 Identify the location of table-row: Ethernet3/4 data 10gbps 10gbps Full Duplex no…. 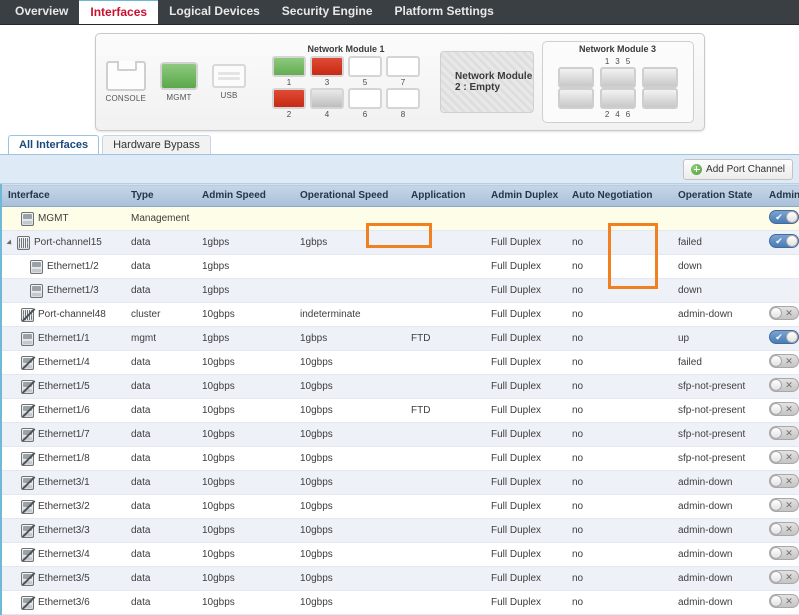
(399, 554).